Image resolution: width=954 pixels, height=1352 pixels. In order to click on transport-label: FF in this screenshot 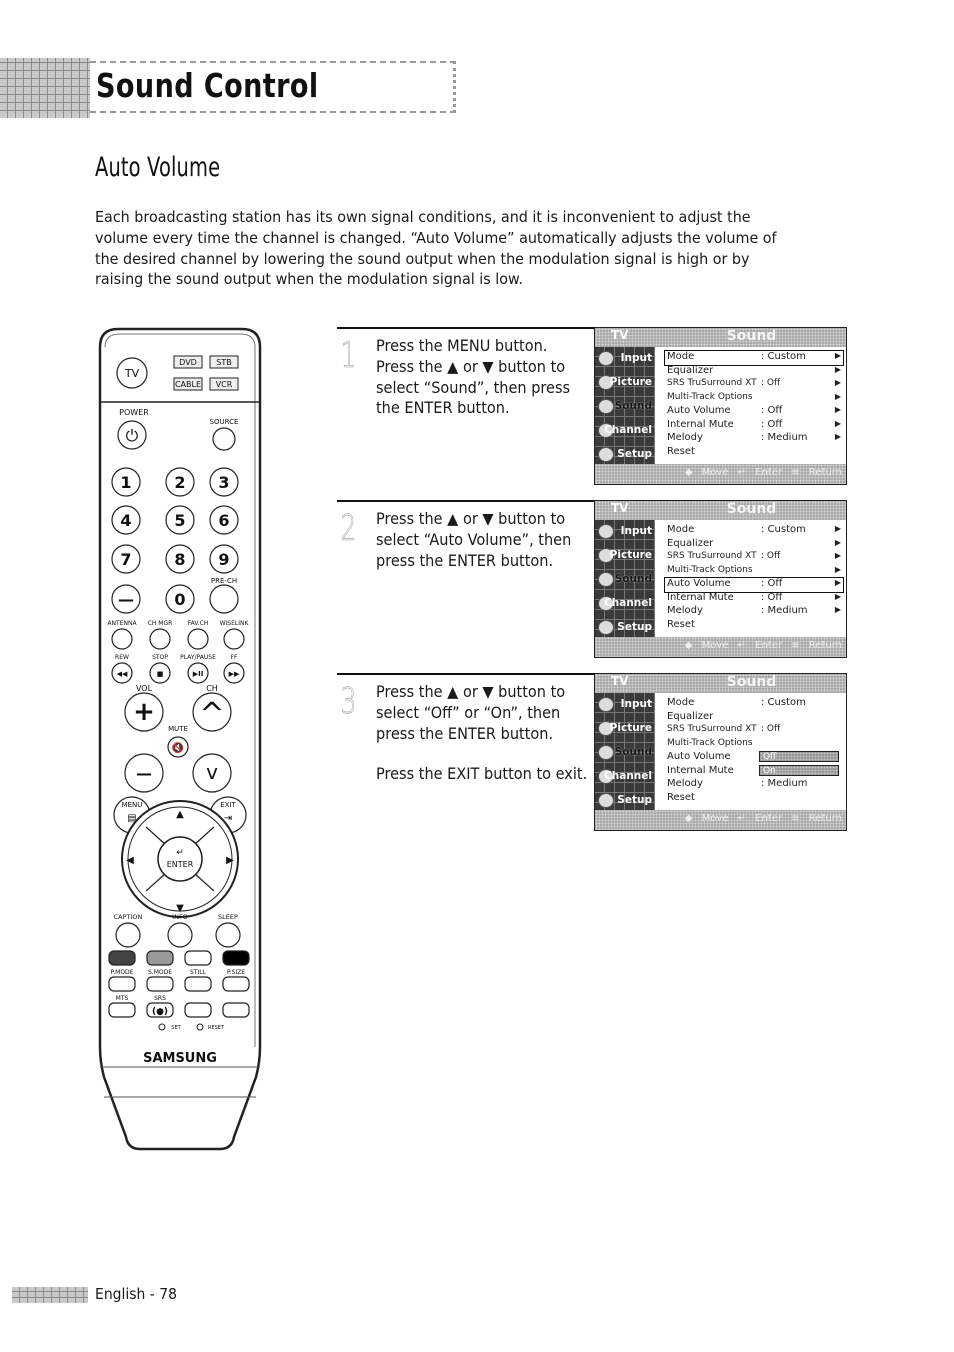, I will do `click(234, 657)`.